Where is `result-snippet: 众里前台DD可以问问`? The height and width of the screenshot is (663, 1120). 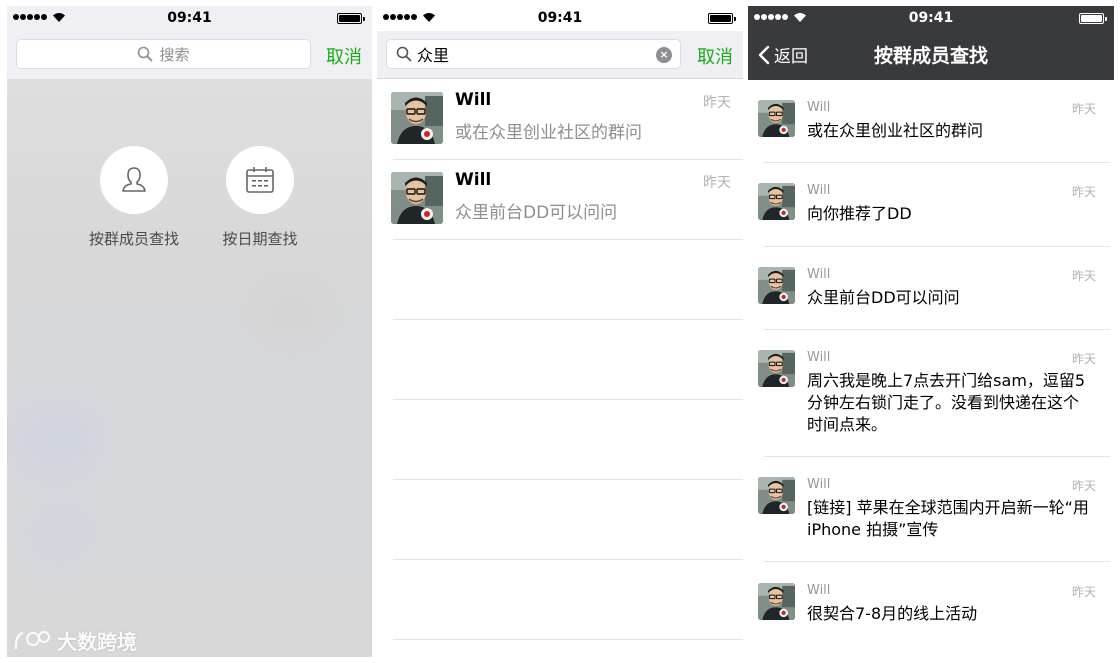 result-snippet: 众里前台DD可以问问 is located at coordinates (536, 213).